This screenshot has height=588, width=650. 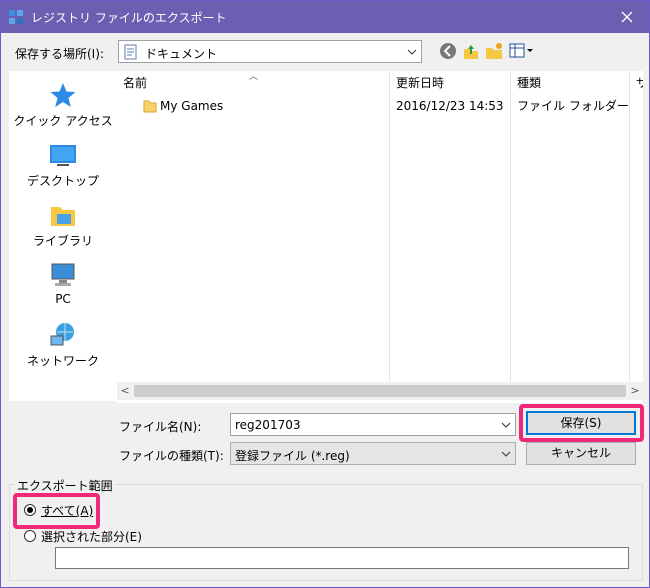 I want to click on column-label: 更新日時, so click(x=420, y=83).